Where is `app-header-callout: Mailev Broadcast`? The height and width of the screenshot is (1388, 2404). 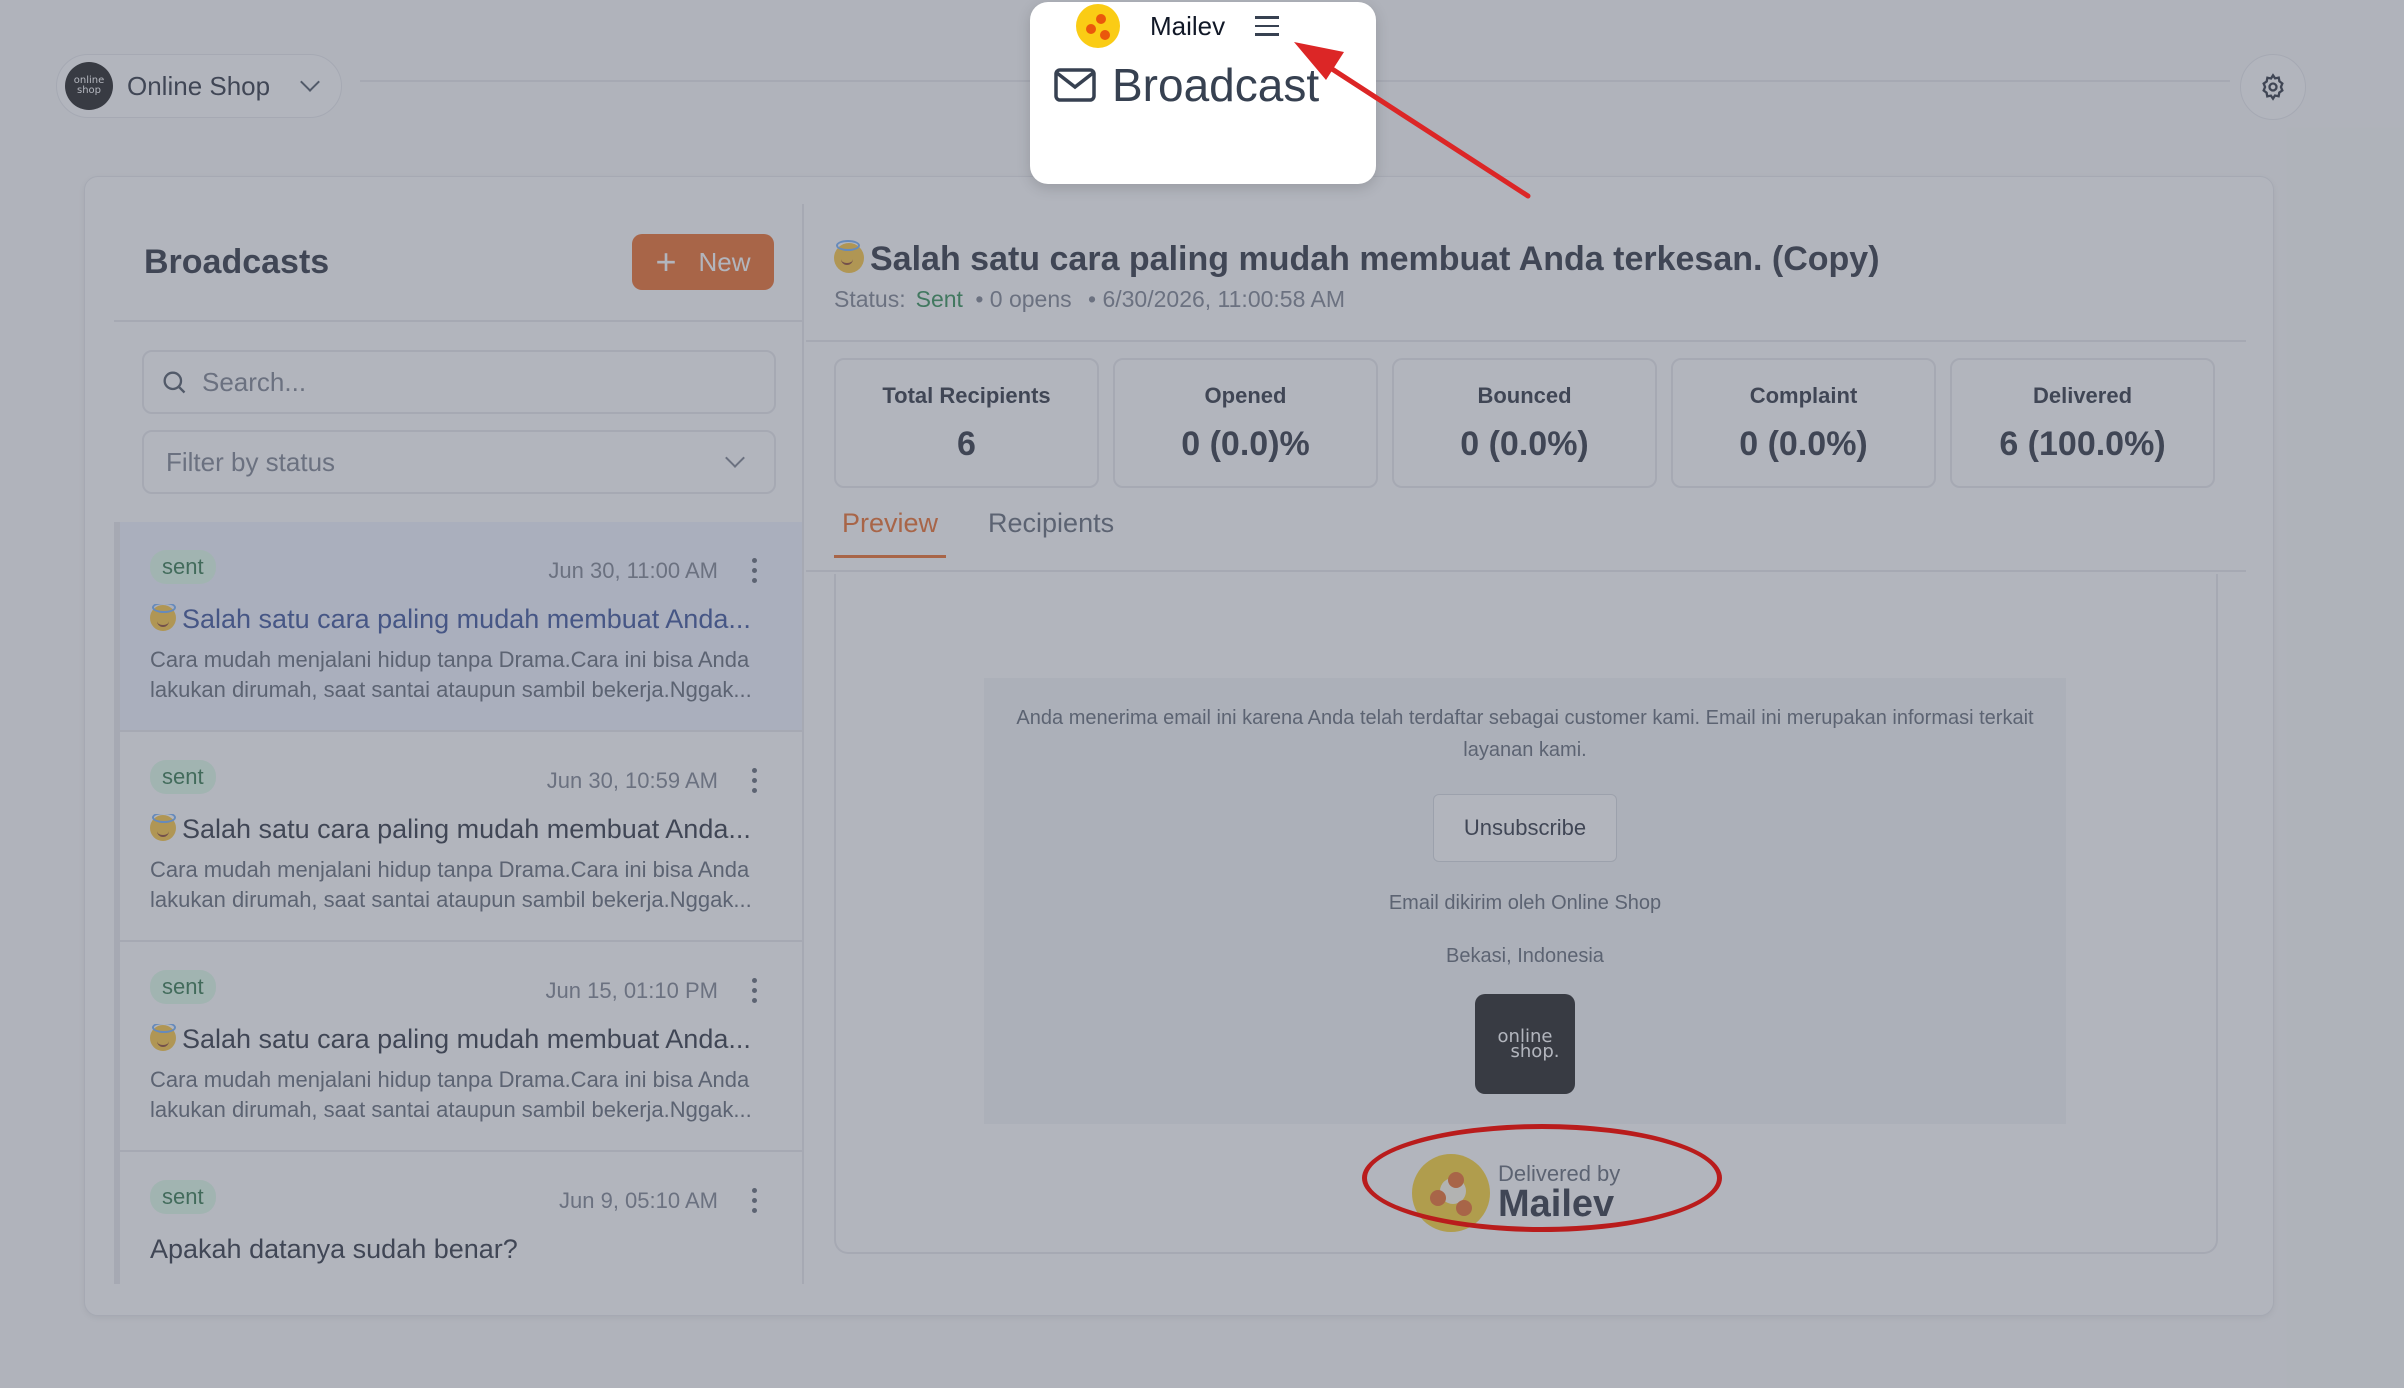
app-header-callout: Mailev Broadcast is located at coordinates (1203, 93).